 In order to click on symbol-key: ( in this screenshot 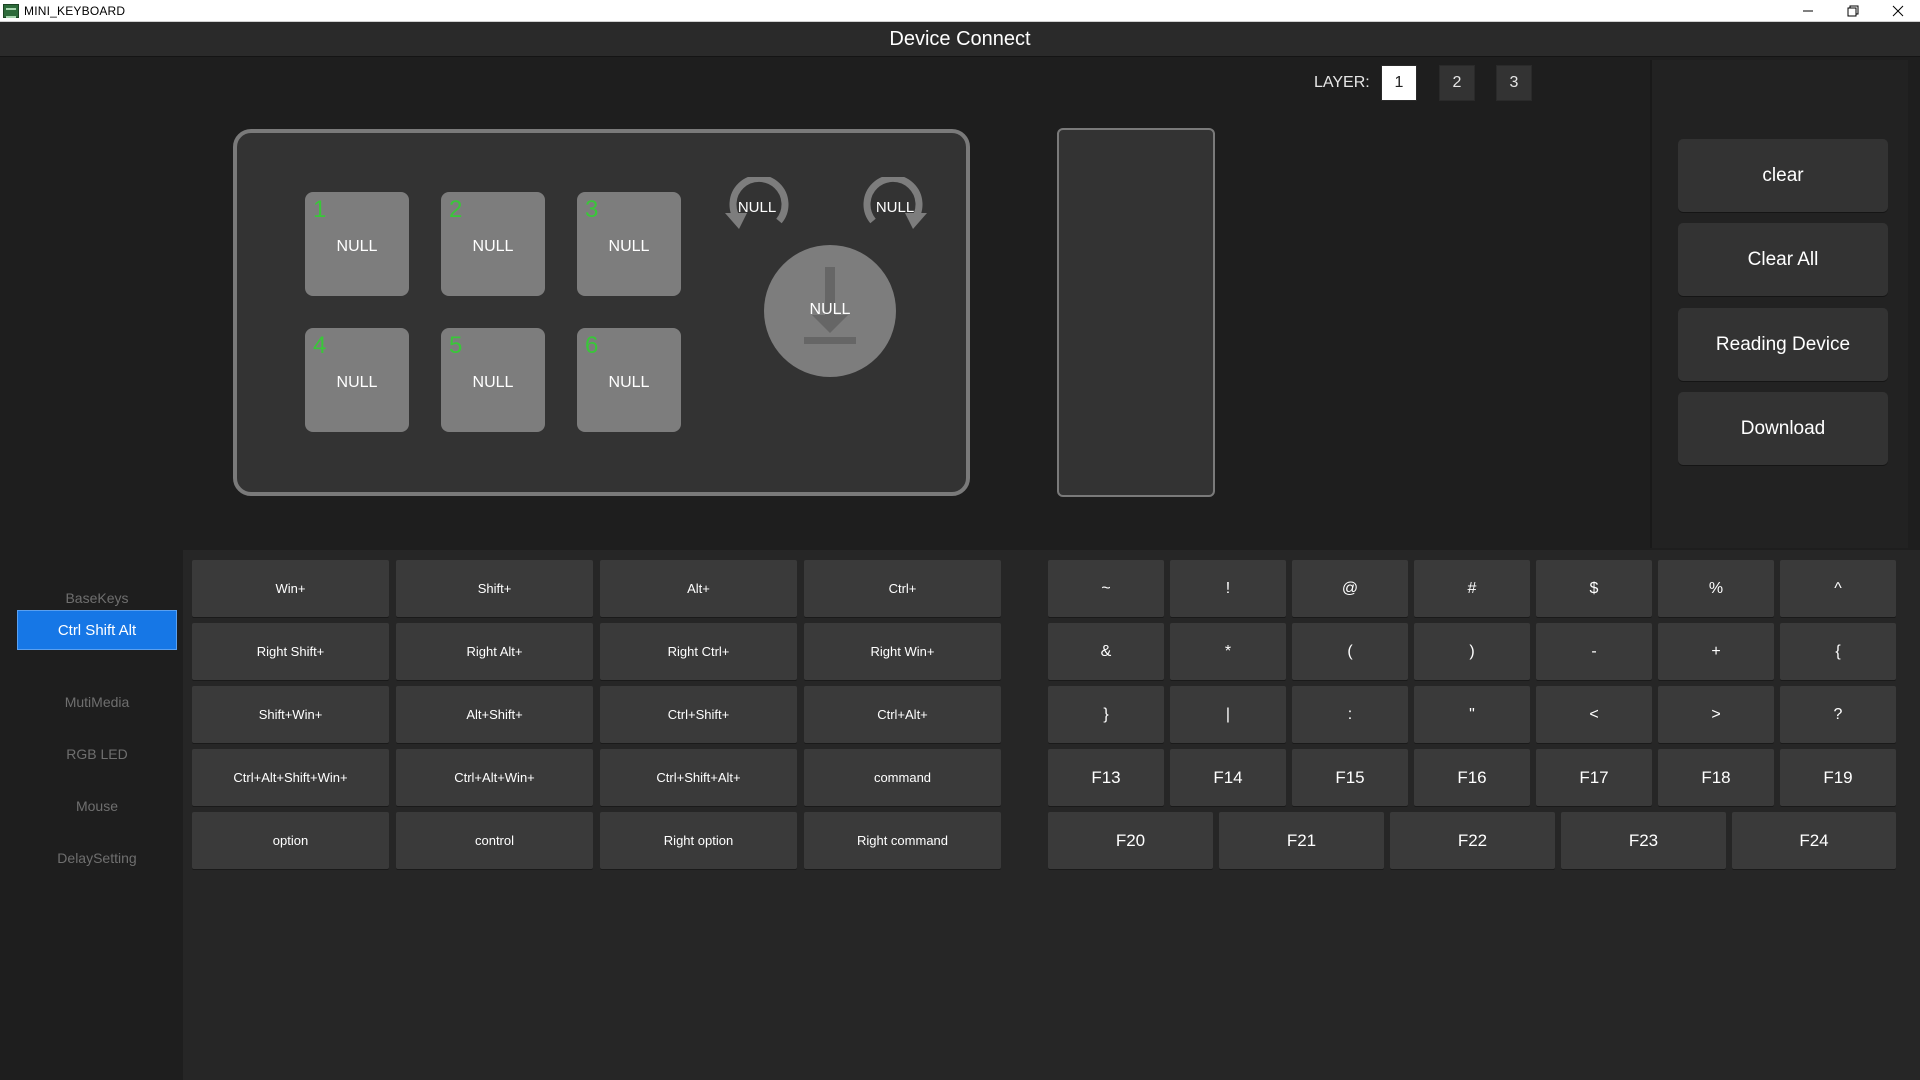, I will do `click(1350, 651)`.